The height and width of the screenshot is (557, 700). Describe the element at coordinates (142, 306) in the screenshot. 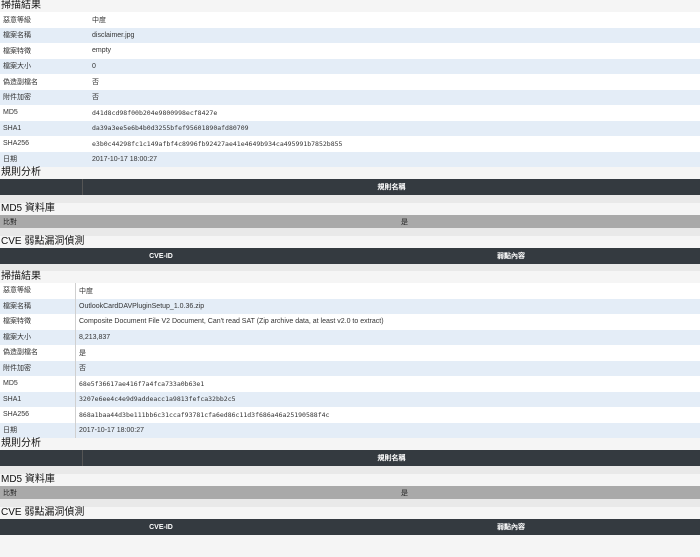

I see `row-value: OutlookCardDAVPluginSetup_1.0.36.zip` at that location.